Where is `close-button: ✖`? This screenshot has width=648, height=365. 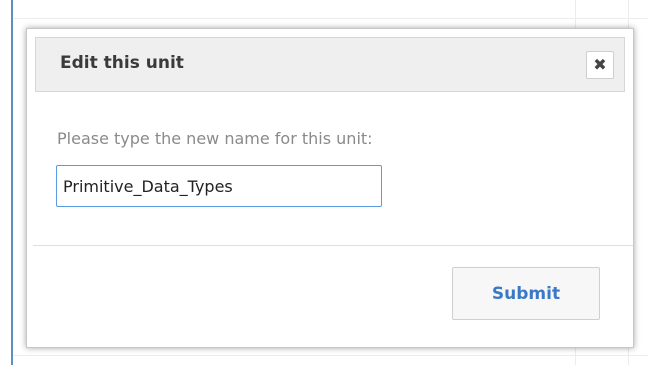
close-button: ✖ is located at coordinates (600, 65).